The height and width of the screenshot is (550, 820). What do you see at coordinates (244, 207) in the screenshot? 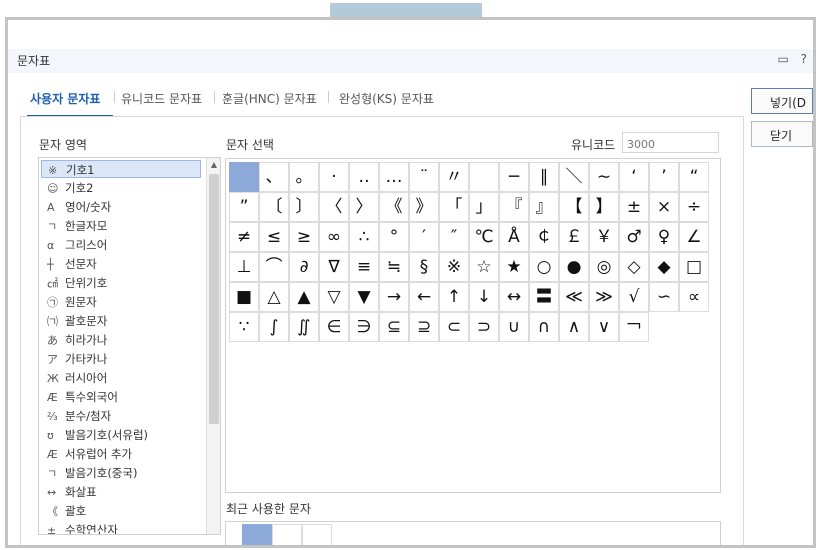
I see `char-cell: ”` at bounding box center [244, 207].